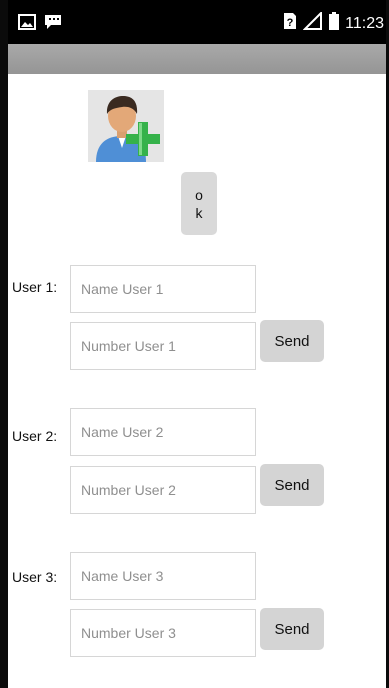  What do you see at coordinates (163, 633) in the screenshot?
I see `number-user-3-input` at bounding box center [163, 633].